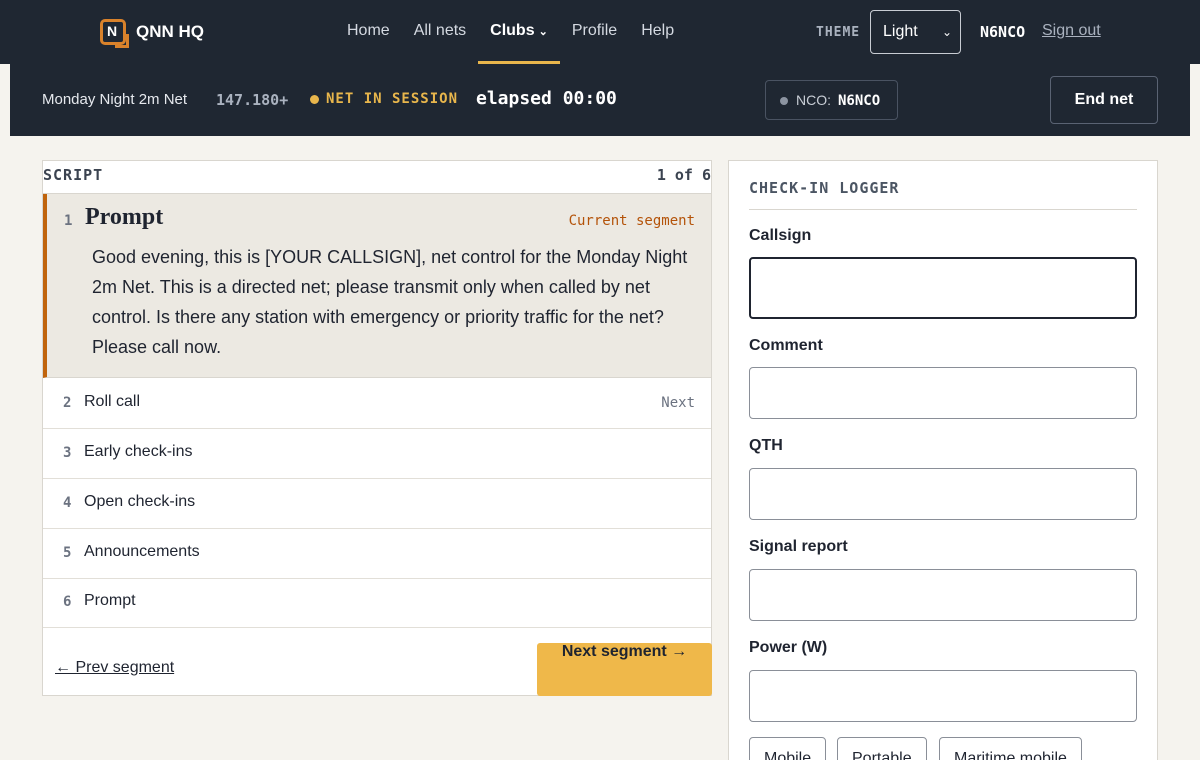  What do you see at coordinates (838, 32) in the screenshot?
I see `theme-label: THEME` at bounding box center [838, 32].